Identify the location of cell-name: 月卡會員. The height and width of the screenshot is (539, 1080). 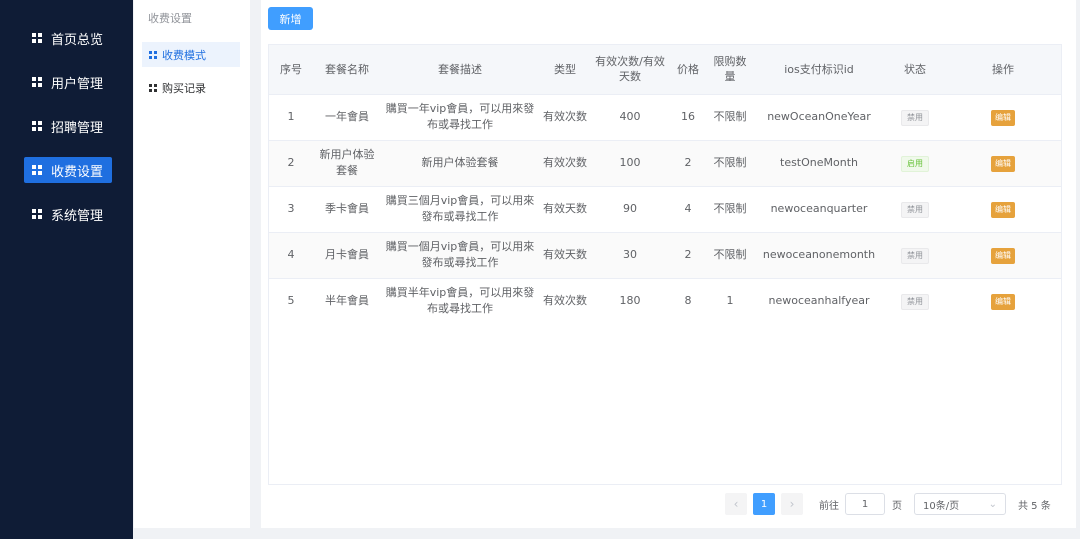
(347, 254).